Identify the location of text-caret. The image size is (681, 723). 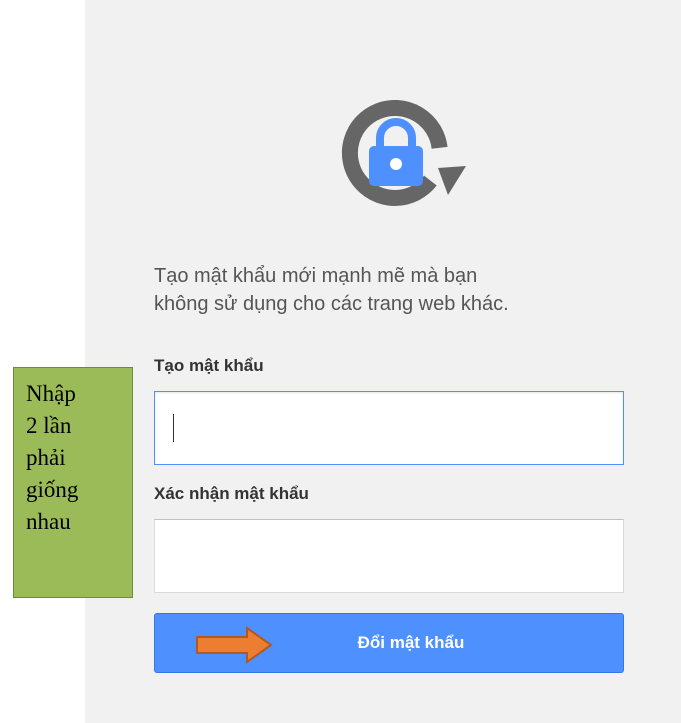
(173, 428).